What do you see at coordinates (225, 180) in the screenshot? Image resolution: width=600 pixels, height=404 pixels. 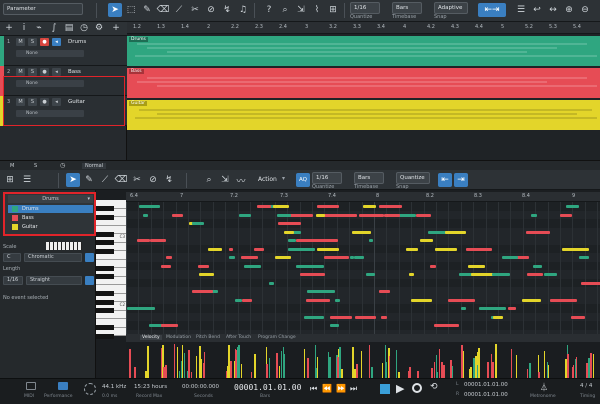 I see `trim-tool-icon: ⇲` at bounding box center [225, 180].